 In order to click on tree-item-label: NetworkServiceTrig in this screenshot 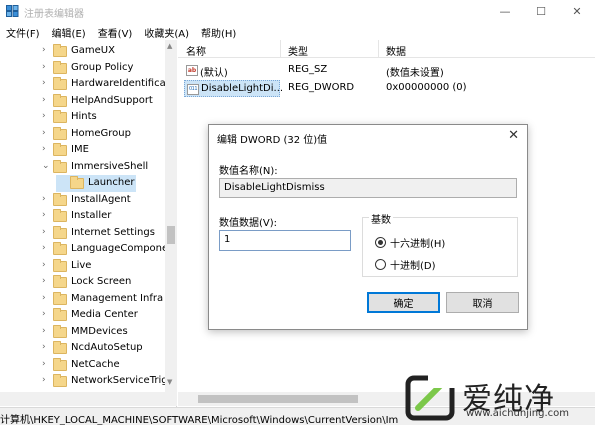, I will do `click(119, 380)`.